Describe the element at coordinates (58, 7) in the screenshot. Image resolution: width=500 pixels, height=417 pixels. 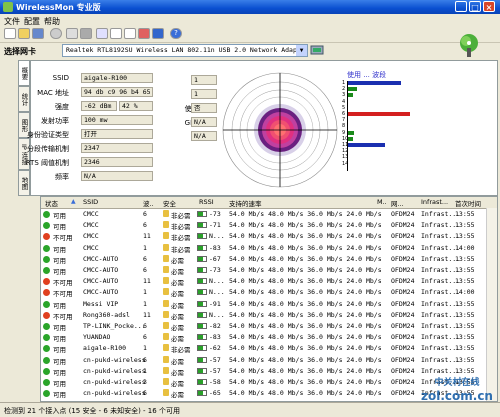
I see `window-title: WirelessMon 专业版` at that location.